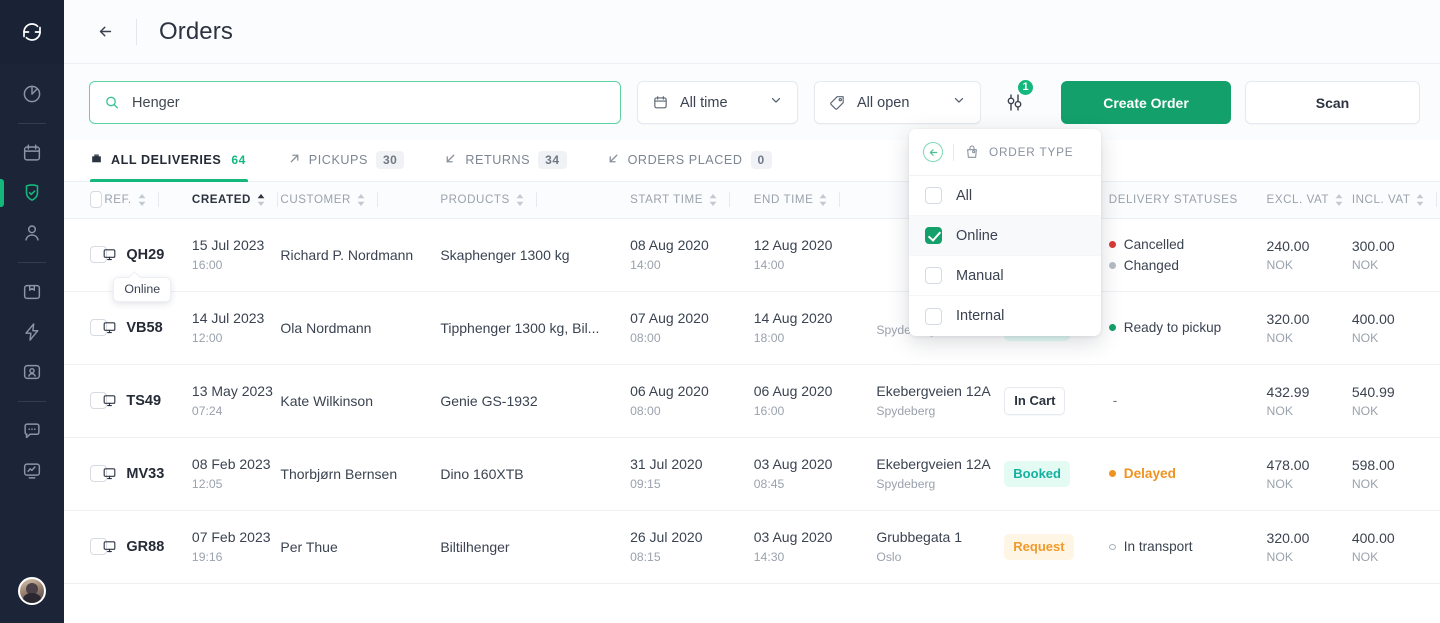 This screenshot has width=1440, height=623. What do you see at coordinates (613, 160) in the screenshot?
I see `arrow-down-left-icon` at bounding box center [613, 160].